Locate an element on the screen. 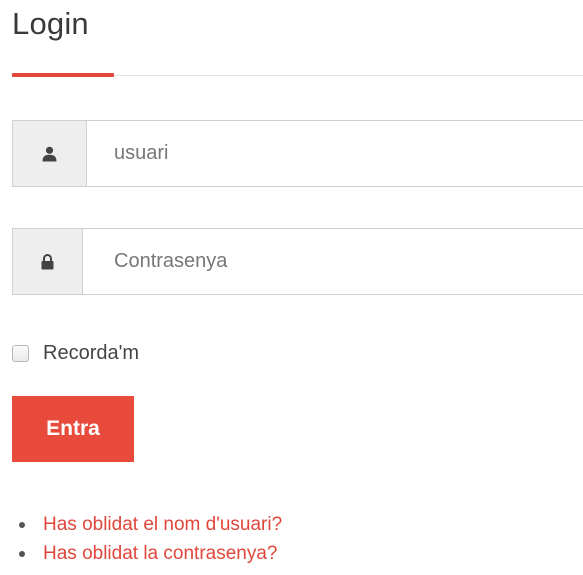  forgot-password-link: Has oblidat la contrasenya? is located at coordinates (160, 553).